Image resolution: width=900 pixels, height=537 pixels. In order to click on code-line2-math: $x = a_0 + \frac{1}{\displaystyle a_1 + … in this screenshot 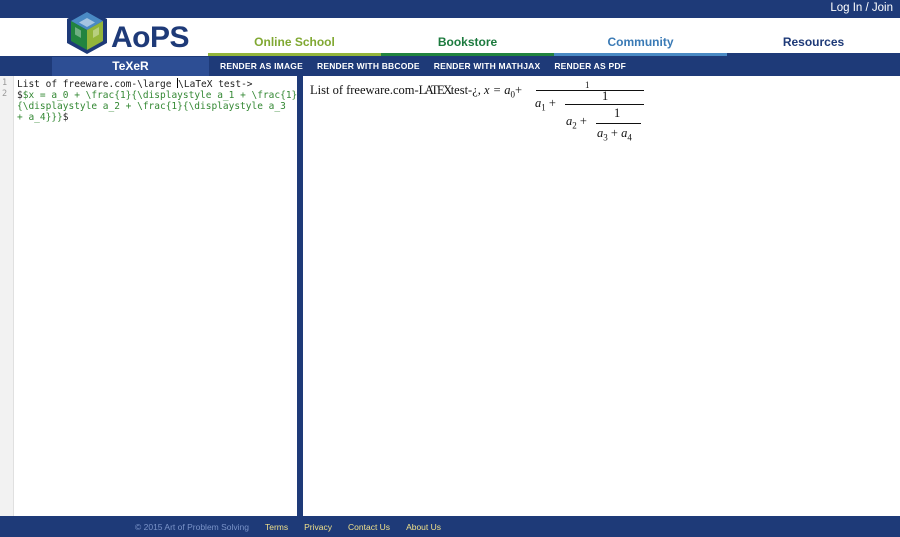, I will do `click(160, 95)`.